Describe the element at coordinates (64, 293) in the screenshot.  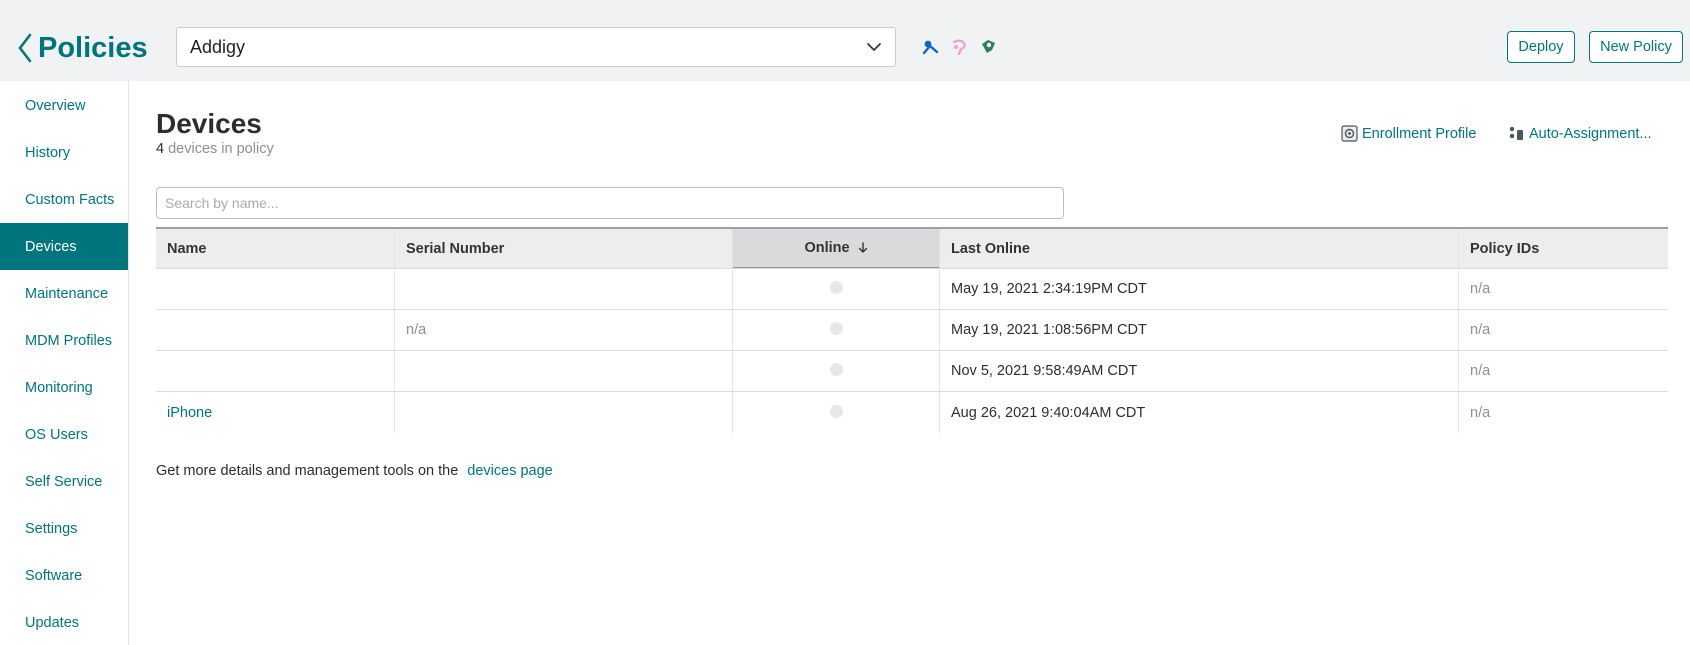
I see `sidebar-item-maintenance: Maintenance` at that location.